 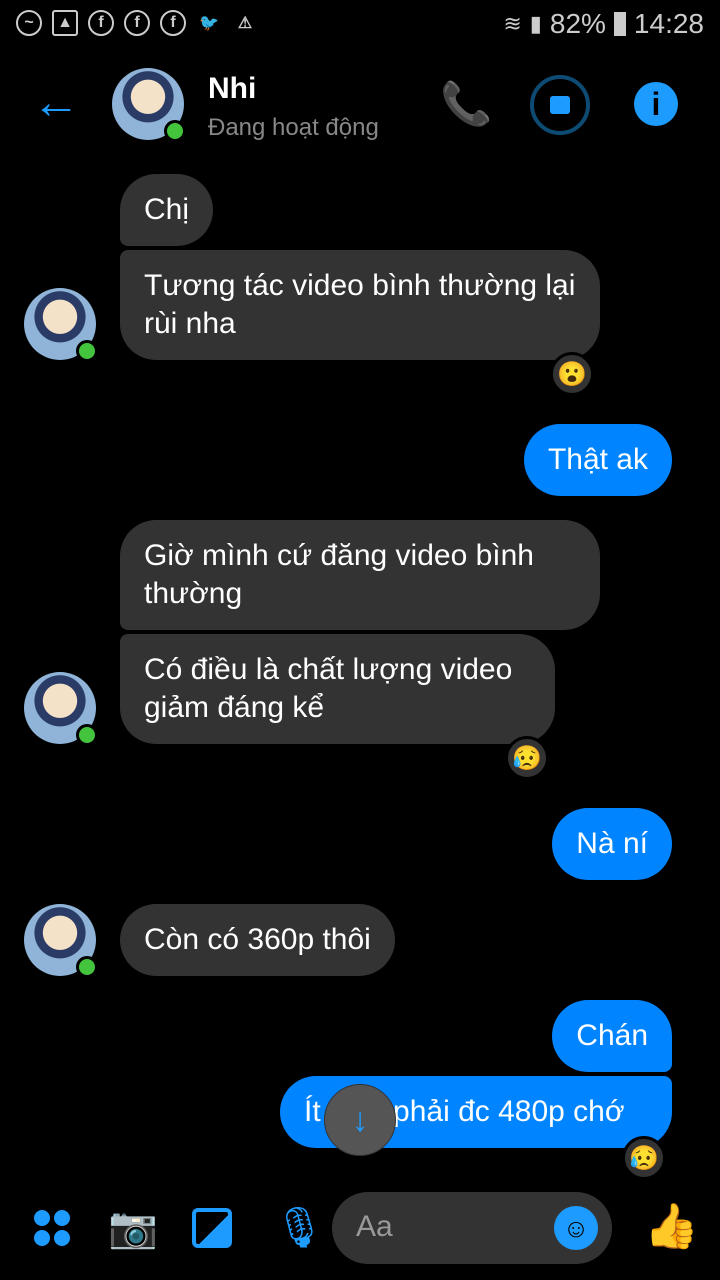 I want to click on emoji-button: ☺, so click(x=576, y=1228).